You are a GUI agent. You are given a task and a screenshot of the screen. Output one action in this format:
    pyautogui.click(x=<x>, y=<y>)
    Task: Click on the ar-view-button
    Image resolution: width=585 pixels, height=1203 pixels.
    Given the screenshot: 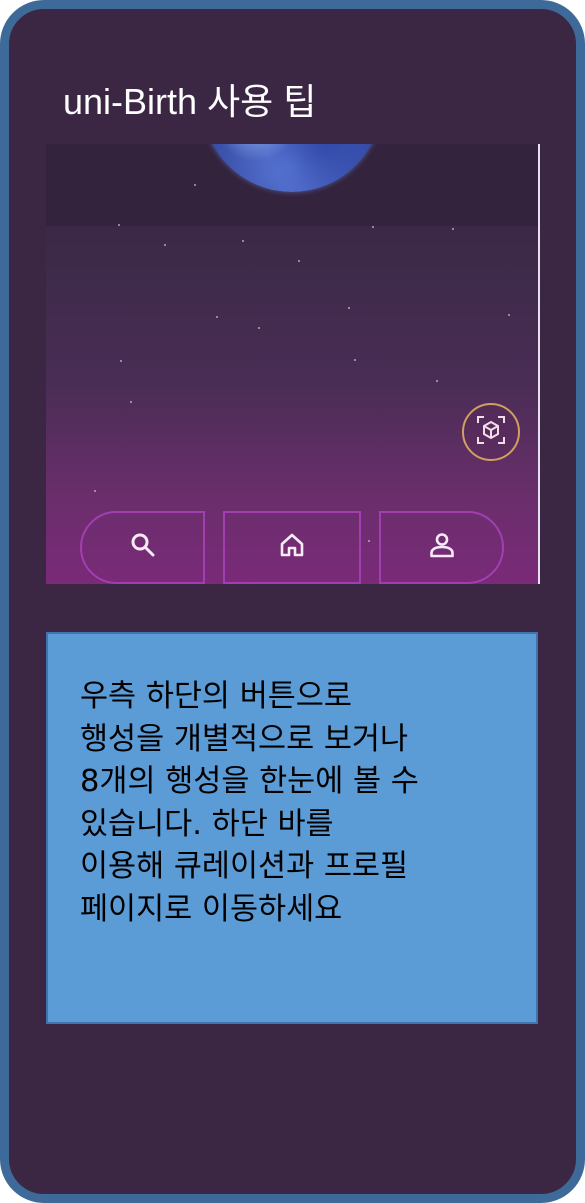 What is the action you would take?
    pyautogui.click(x=491, y=432)
    